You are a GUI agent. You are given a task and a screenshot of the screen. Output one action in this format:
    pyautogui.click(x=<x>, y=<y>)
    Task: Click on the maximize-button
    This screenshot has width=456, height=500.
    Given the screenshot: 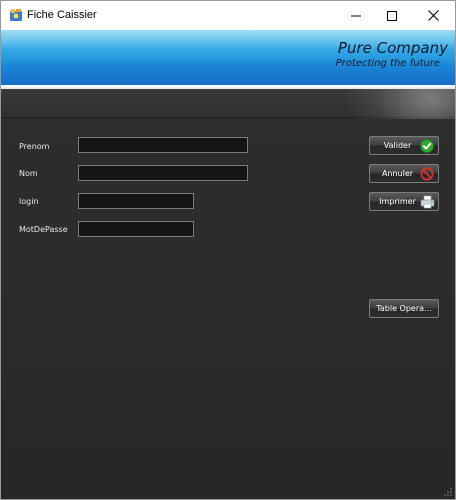 What is the action you would take?
    pyautogui.click(x=392, y=15)
    